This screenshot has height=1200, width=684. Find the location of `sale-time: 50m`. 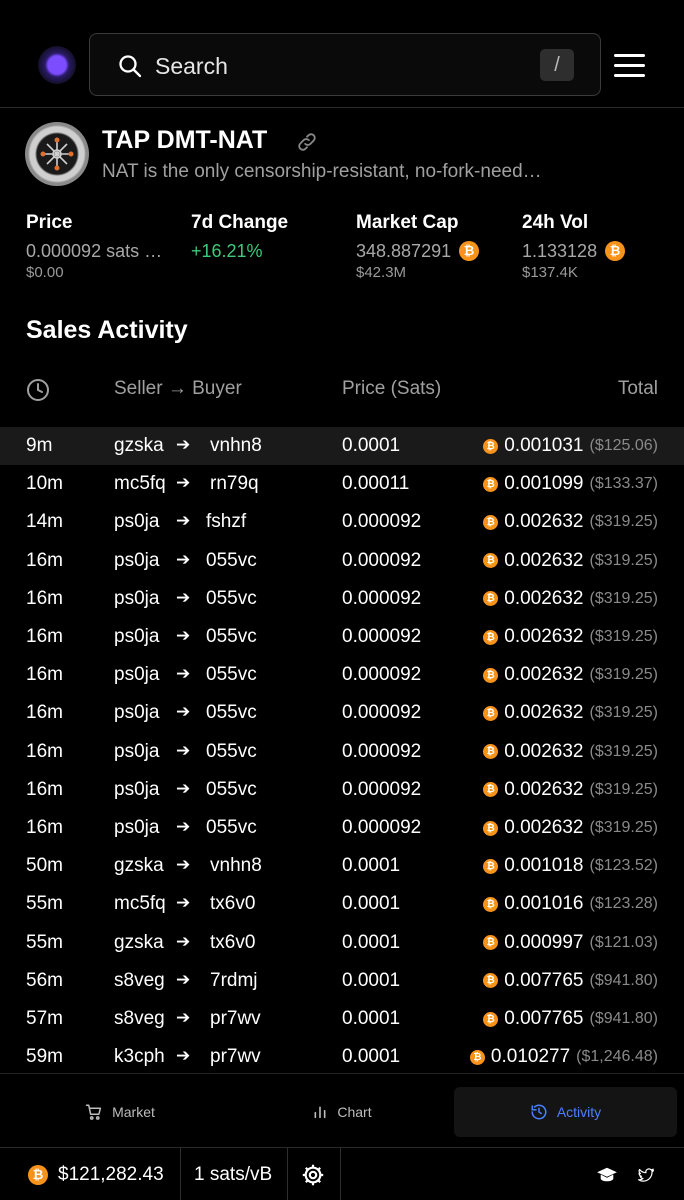

sale-time: 50m is located at coordinates (44, 866).